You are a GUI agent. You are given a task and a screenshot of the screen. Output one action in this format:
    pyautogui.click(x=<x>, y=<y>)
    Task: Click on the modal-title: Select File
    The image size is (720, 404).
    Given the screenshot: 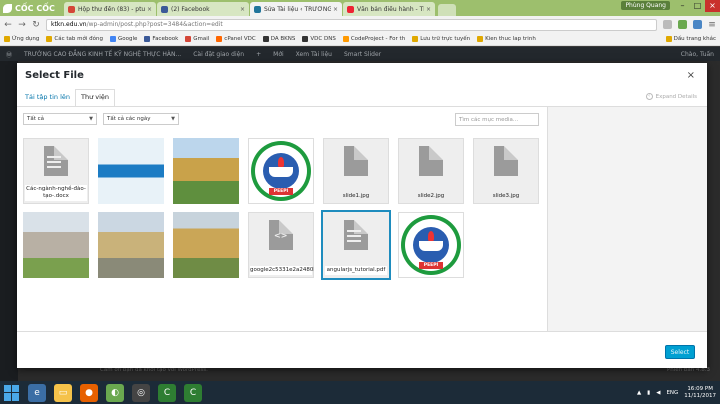 What is the action you would take?
    pyautogui.click(x=54, y=75)
    